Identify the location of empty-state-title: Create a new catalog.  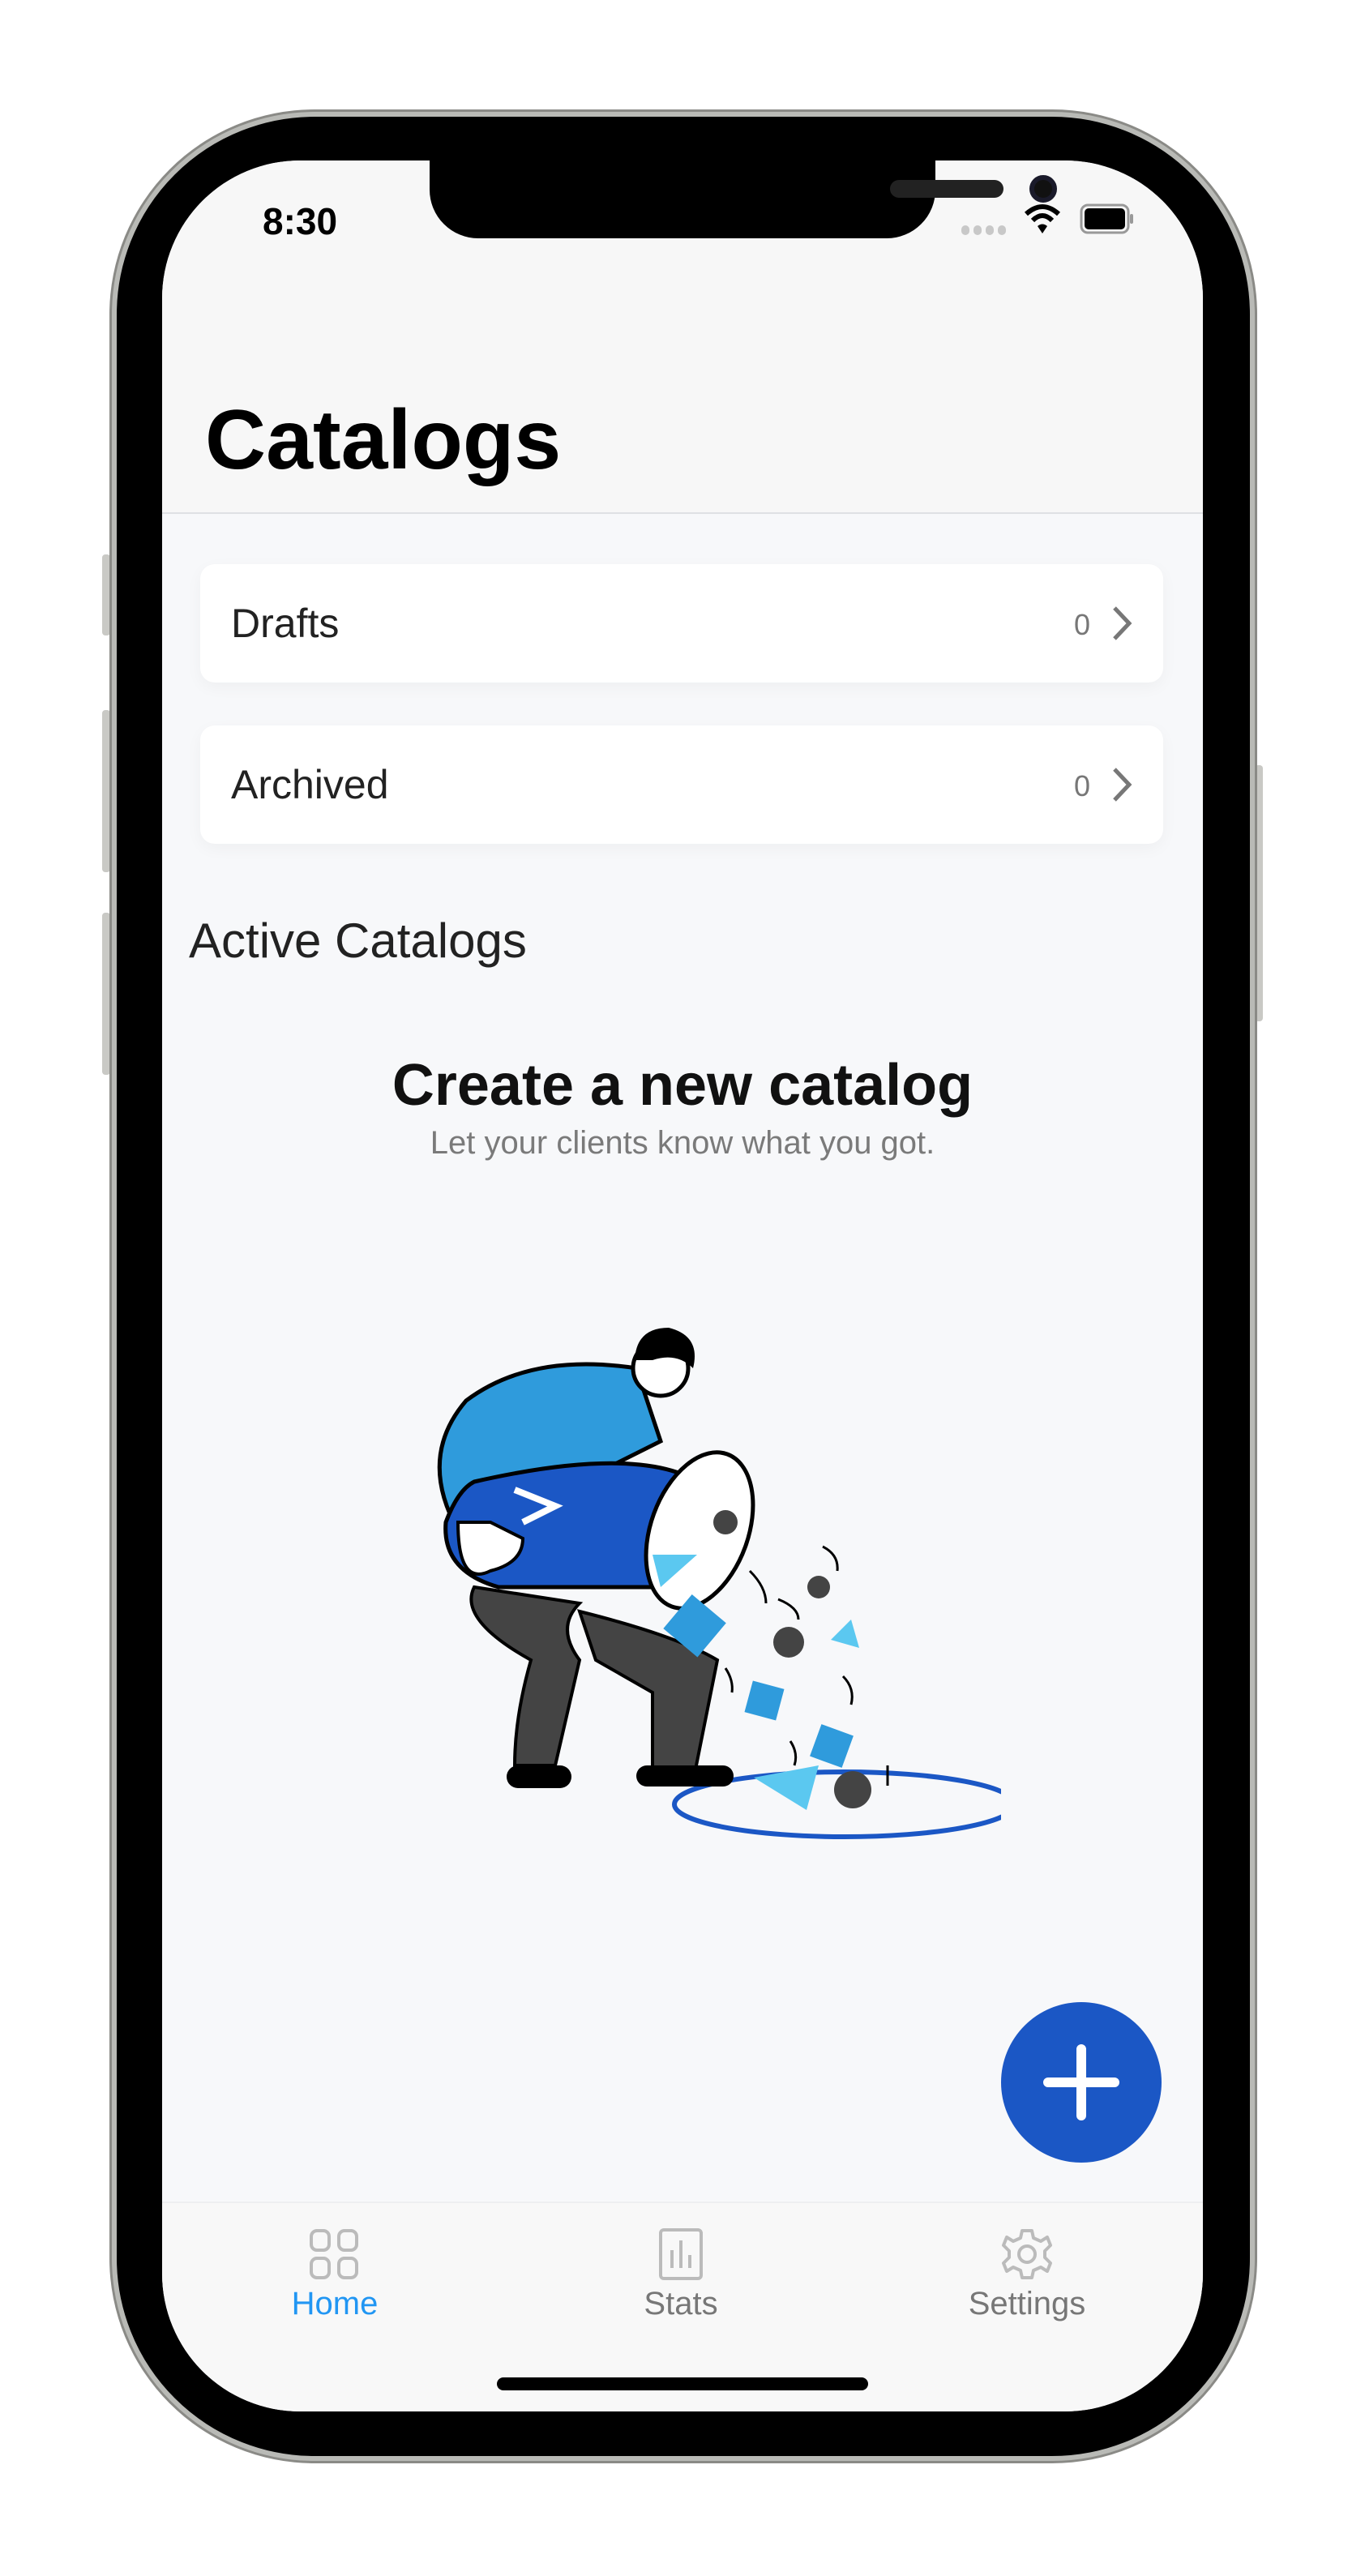
(682, 1085).